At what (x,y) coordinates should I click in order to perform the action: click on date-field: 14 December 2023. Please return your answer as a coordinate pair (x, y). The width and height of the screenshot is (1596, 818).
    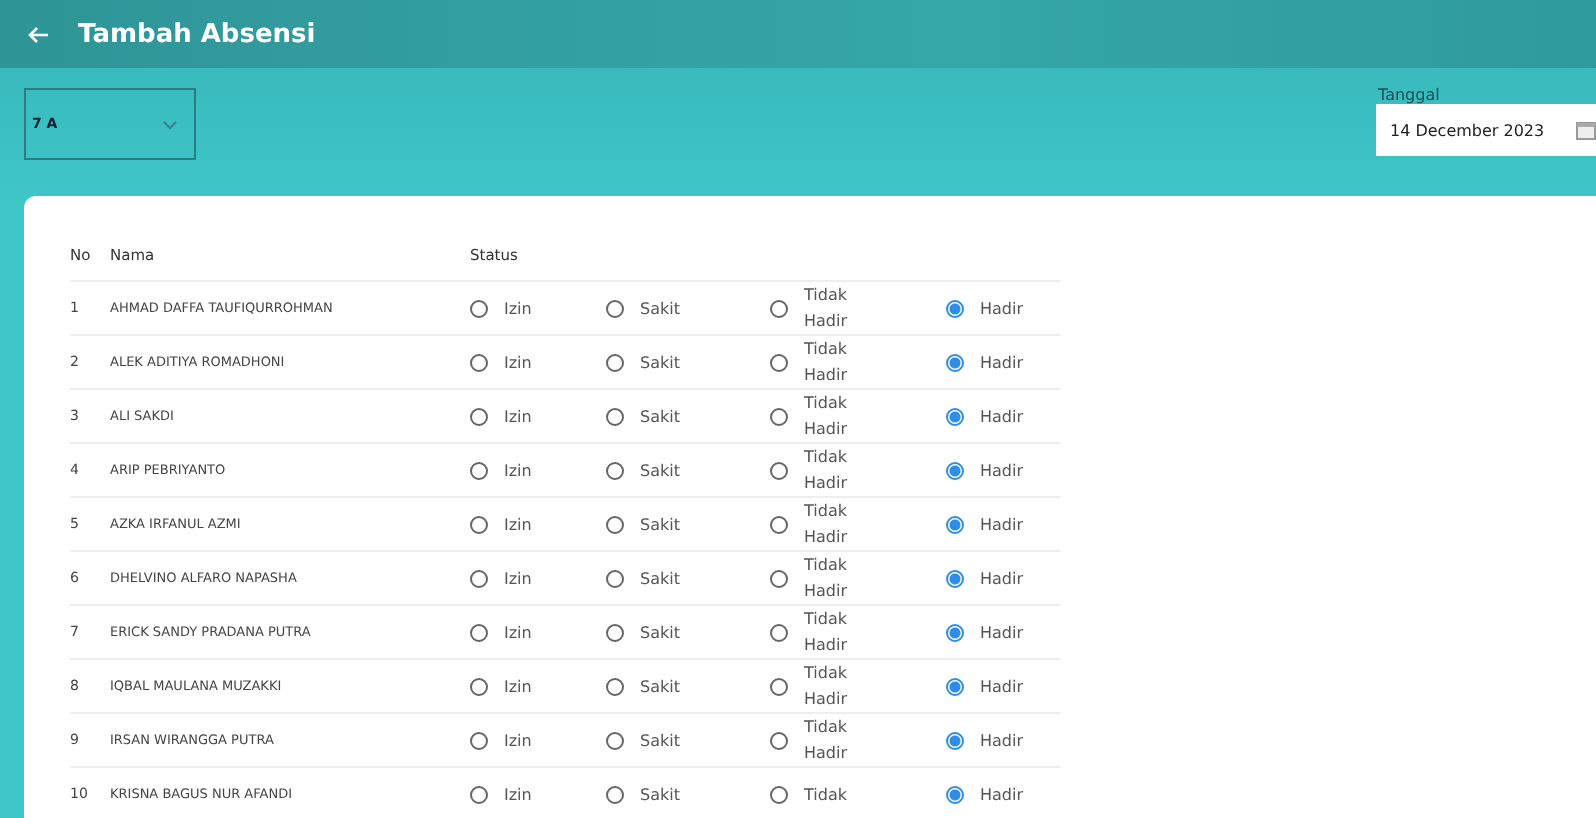
    Looking at the image, I should click on (1486, 130).